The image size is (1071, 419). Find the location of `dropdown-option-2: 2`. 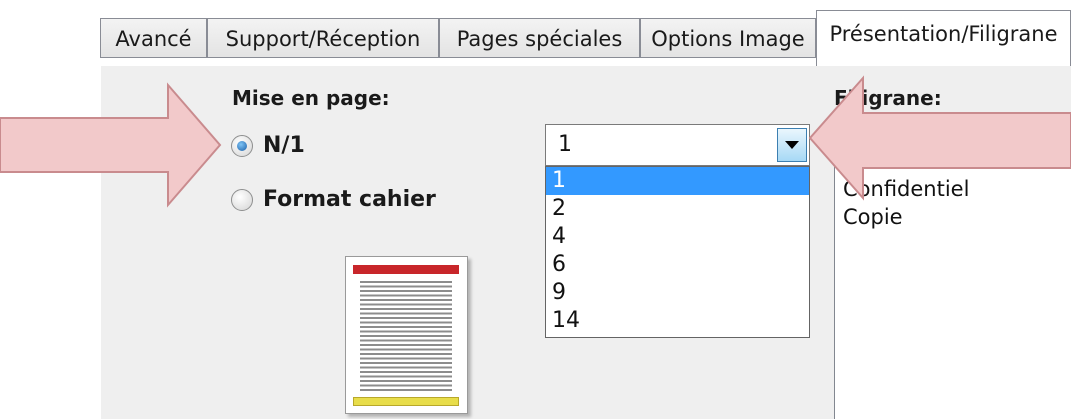

dropdown-option-2: 2 is located at coordinates (677, 209).